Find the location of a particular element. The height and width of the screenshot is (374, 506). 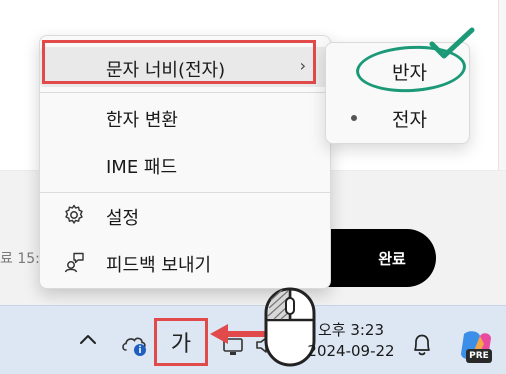

menu-item-settings: 설정 is located at coordinates (185, 215).